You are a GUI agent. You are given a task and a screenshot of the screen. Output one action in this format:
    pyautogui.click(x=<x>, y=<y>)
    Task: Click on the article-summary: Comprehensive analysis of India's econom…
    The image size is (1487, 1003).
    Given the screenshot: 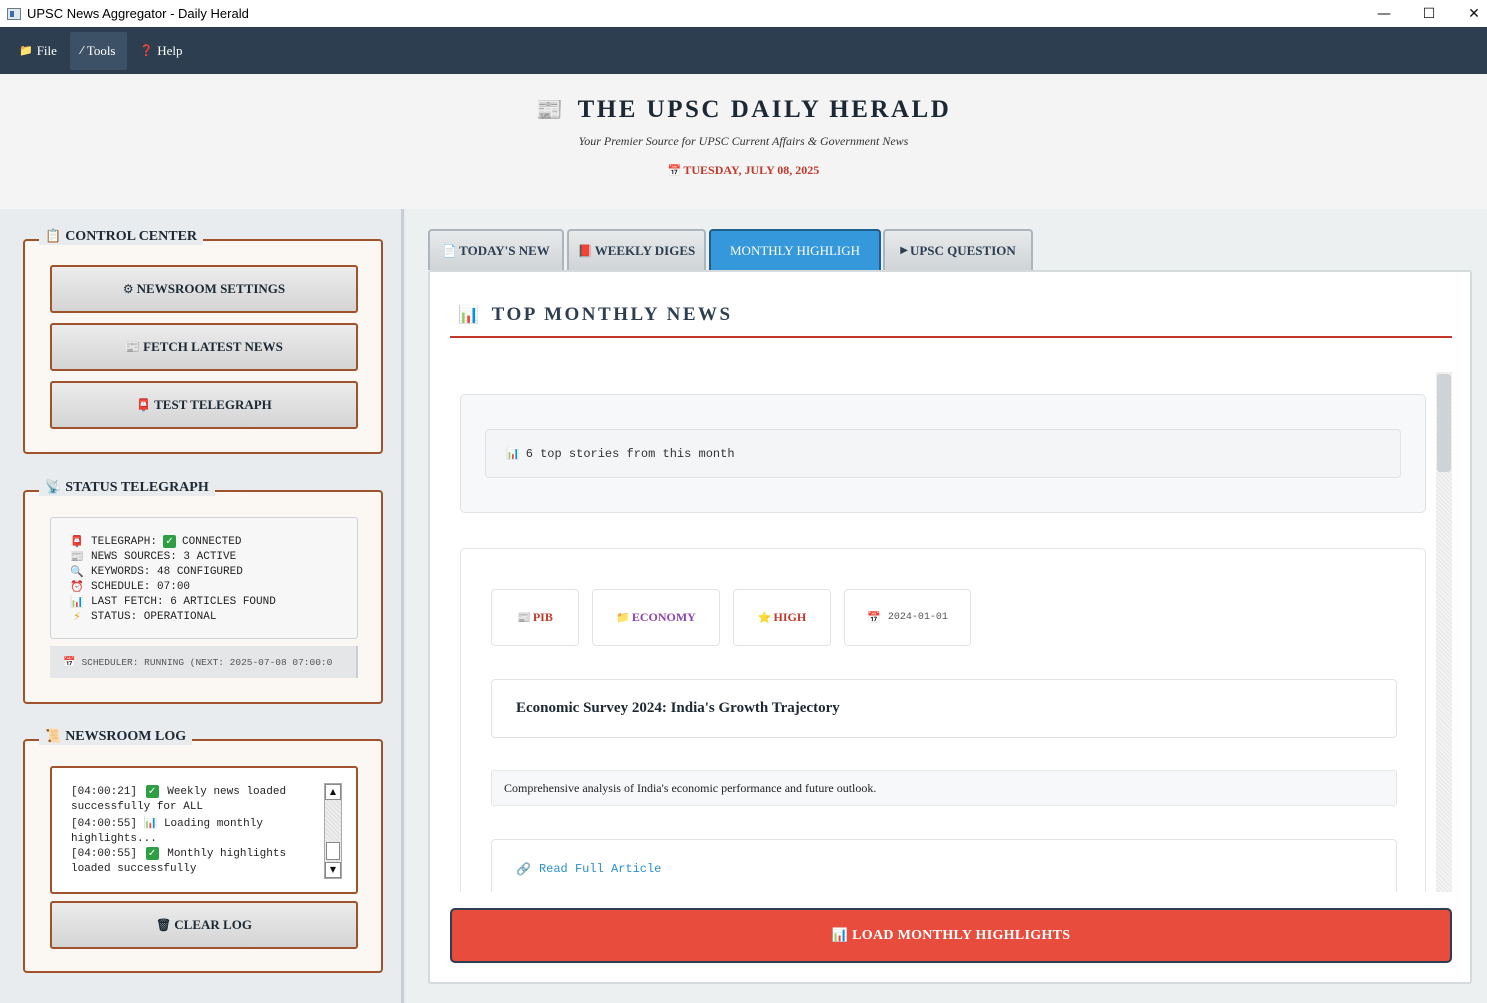 What is the action you would take?
    pyautogui.click(x=944, y=788)
    